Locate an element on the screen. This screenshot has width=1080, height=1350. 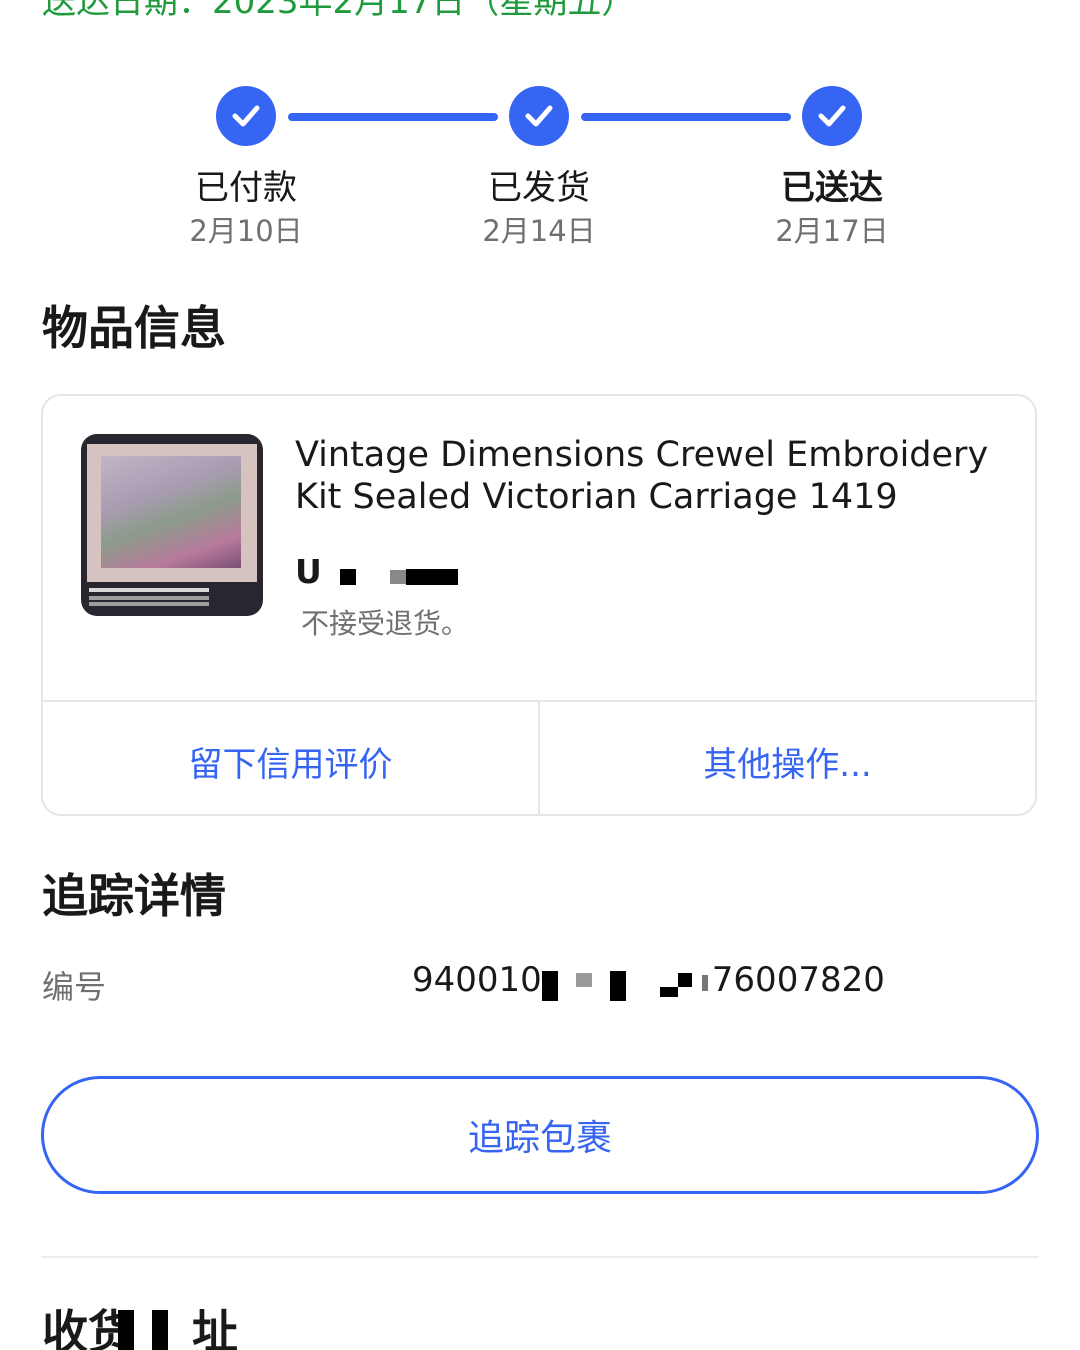
step-date: 2月17日 is located at coordinates (832, 231).